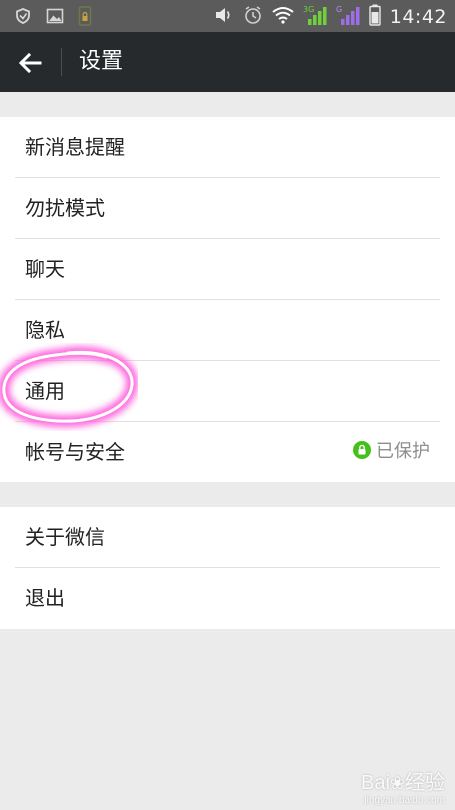  What do you see at coordinates (397, 783) in the screenshot?
I see `paw-icon: ❀` at bounding box center [397, 783].